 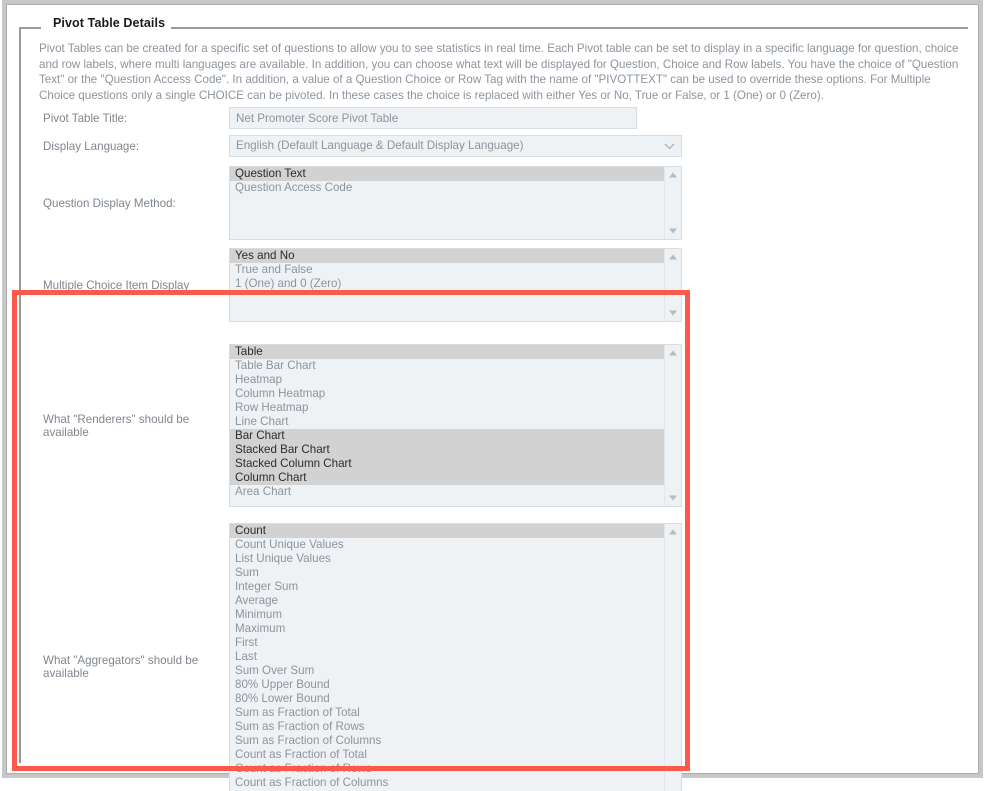 What do you see at coordinates (568, 28) in the screenshot?
I see `fieldset-border-top-right` at bounding box center [568, 28].